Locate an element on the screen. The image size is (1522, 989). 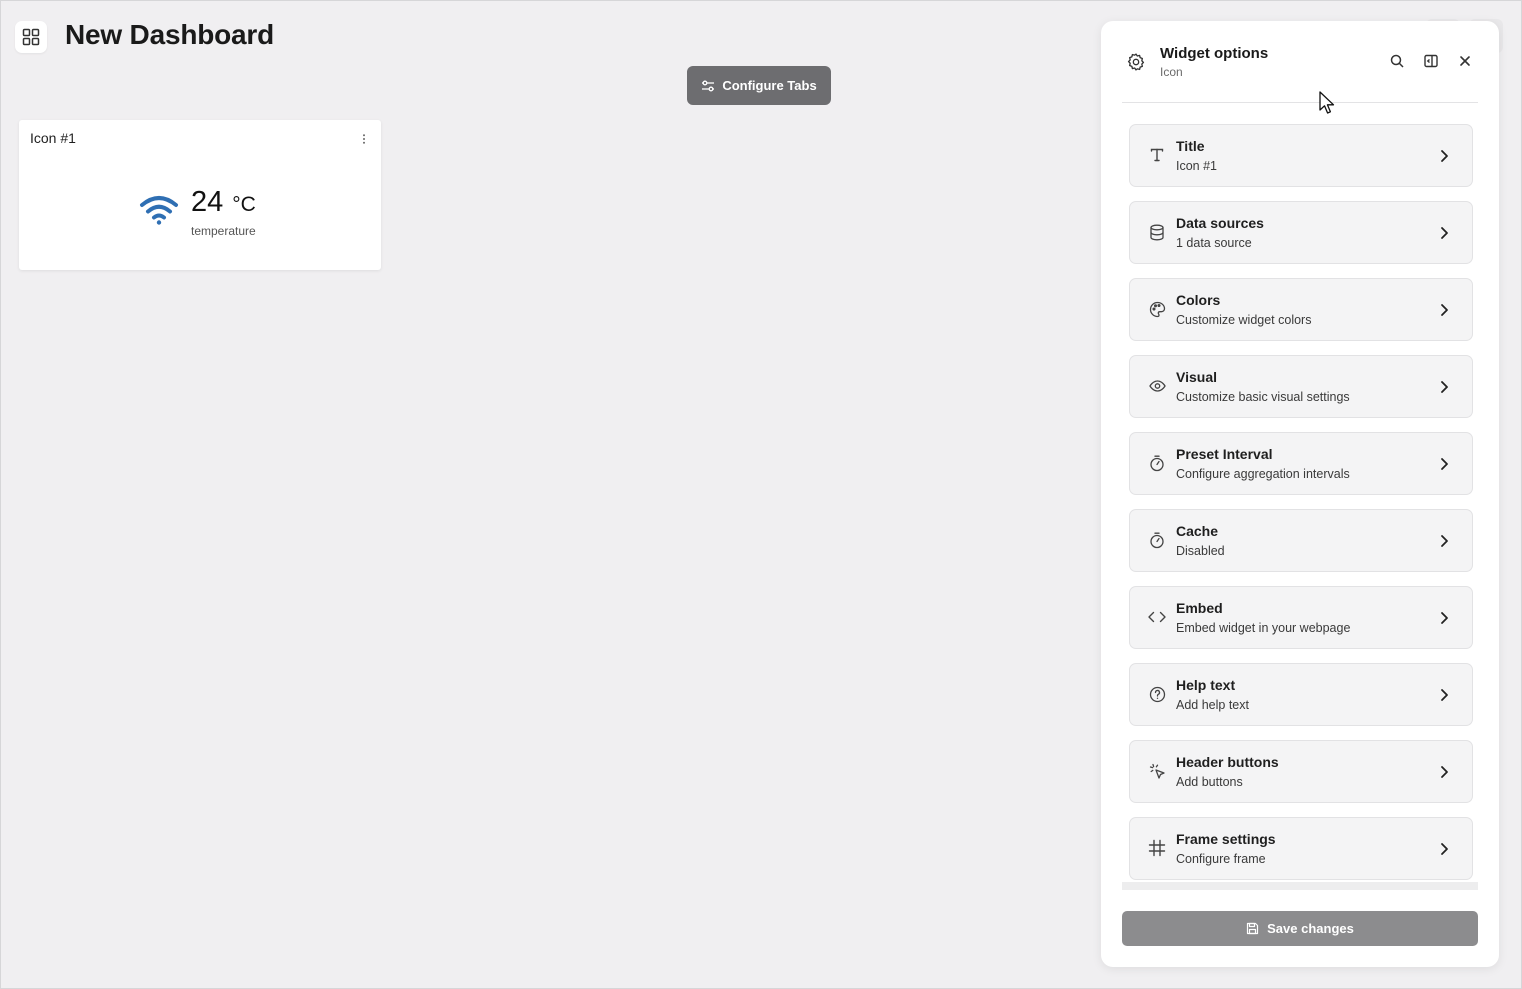
page-title: New Dashboard is located at coordinates (169, 34).